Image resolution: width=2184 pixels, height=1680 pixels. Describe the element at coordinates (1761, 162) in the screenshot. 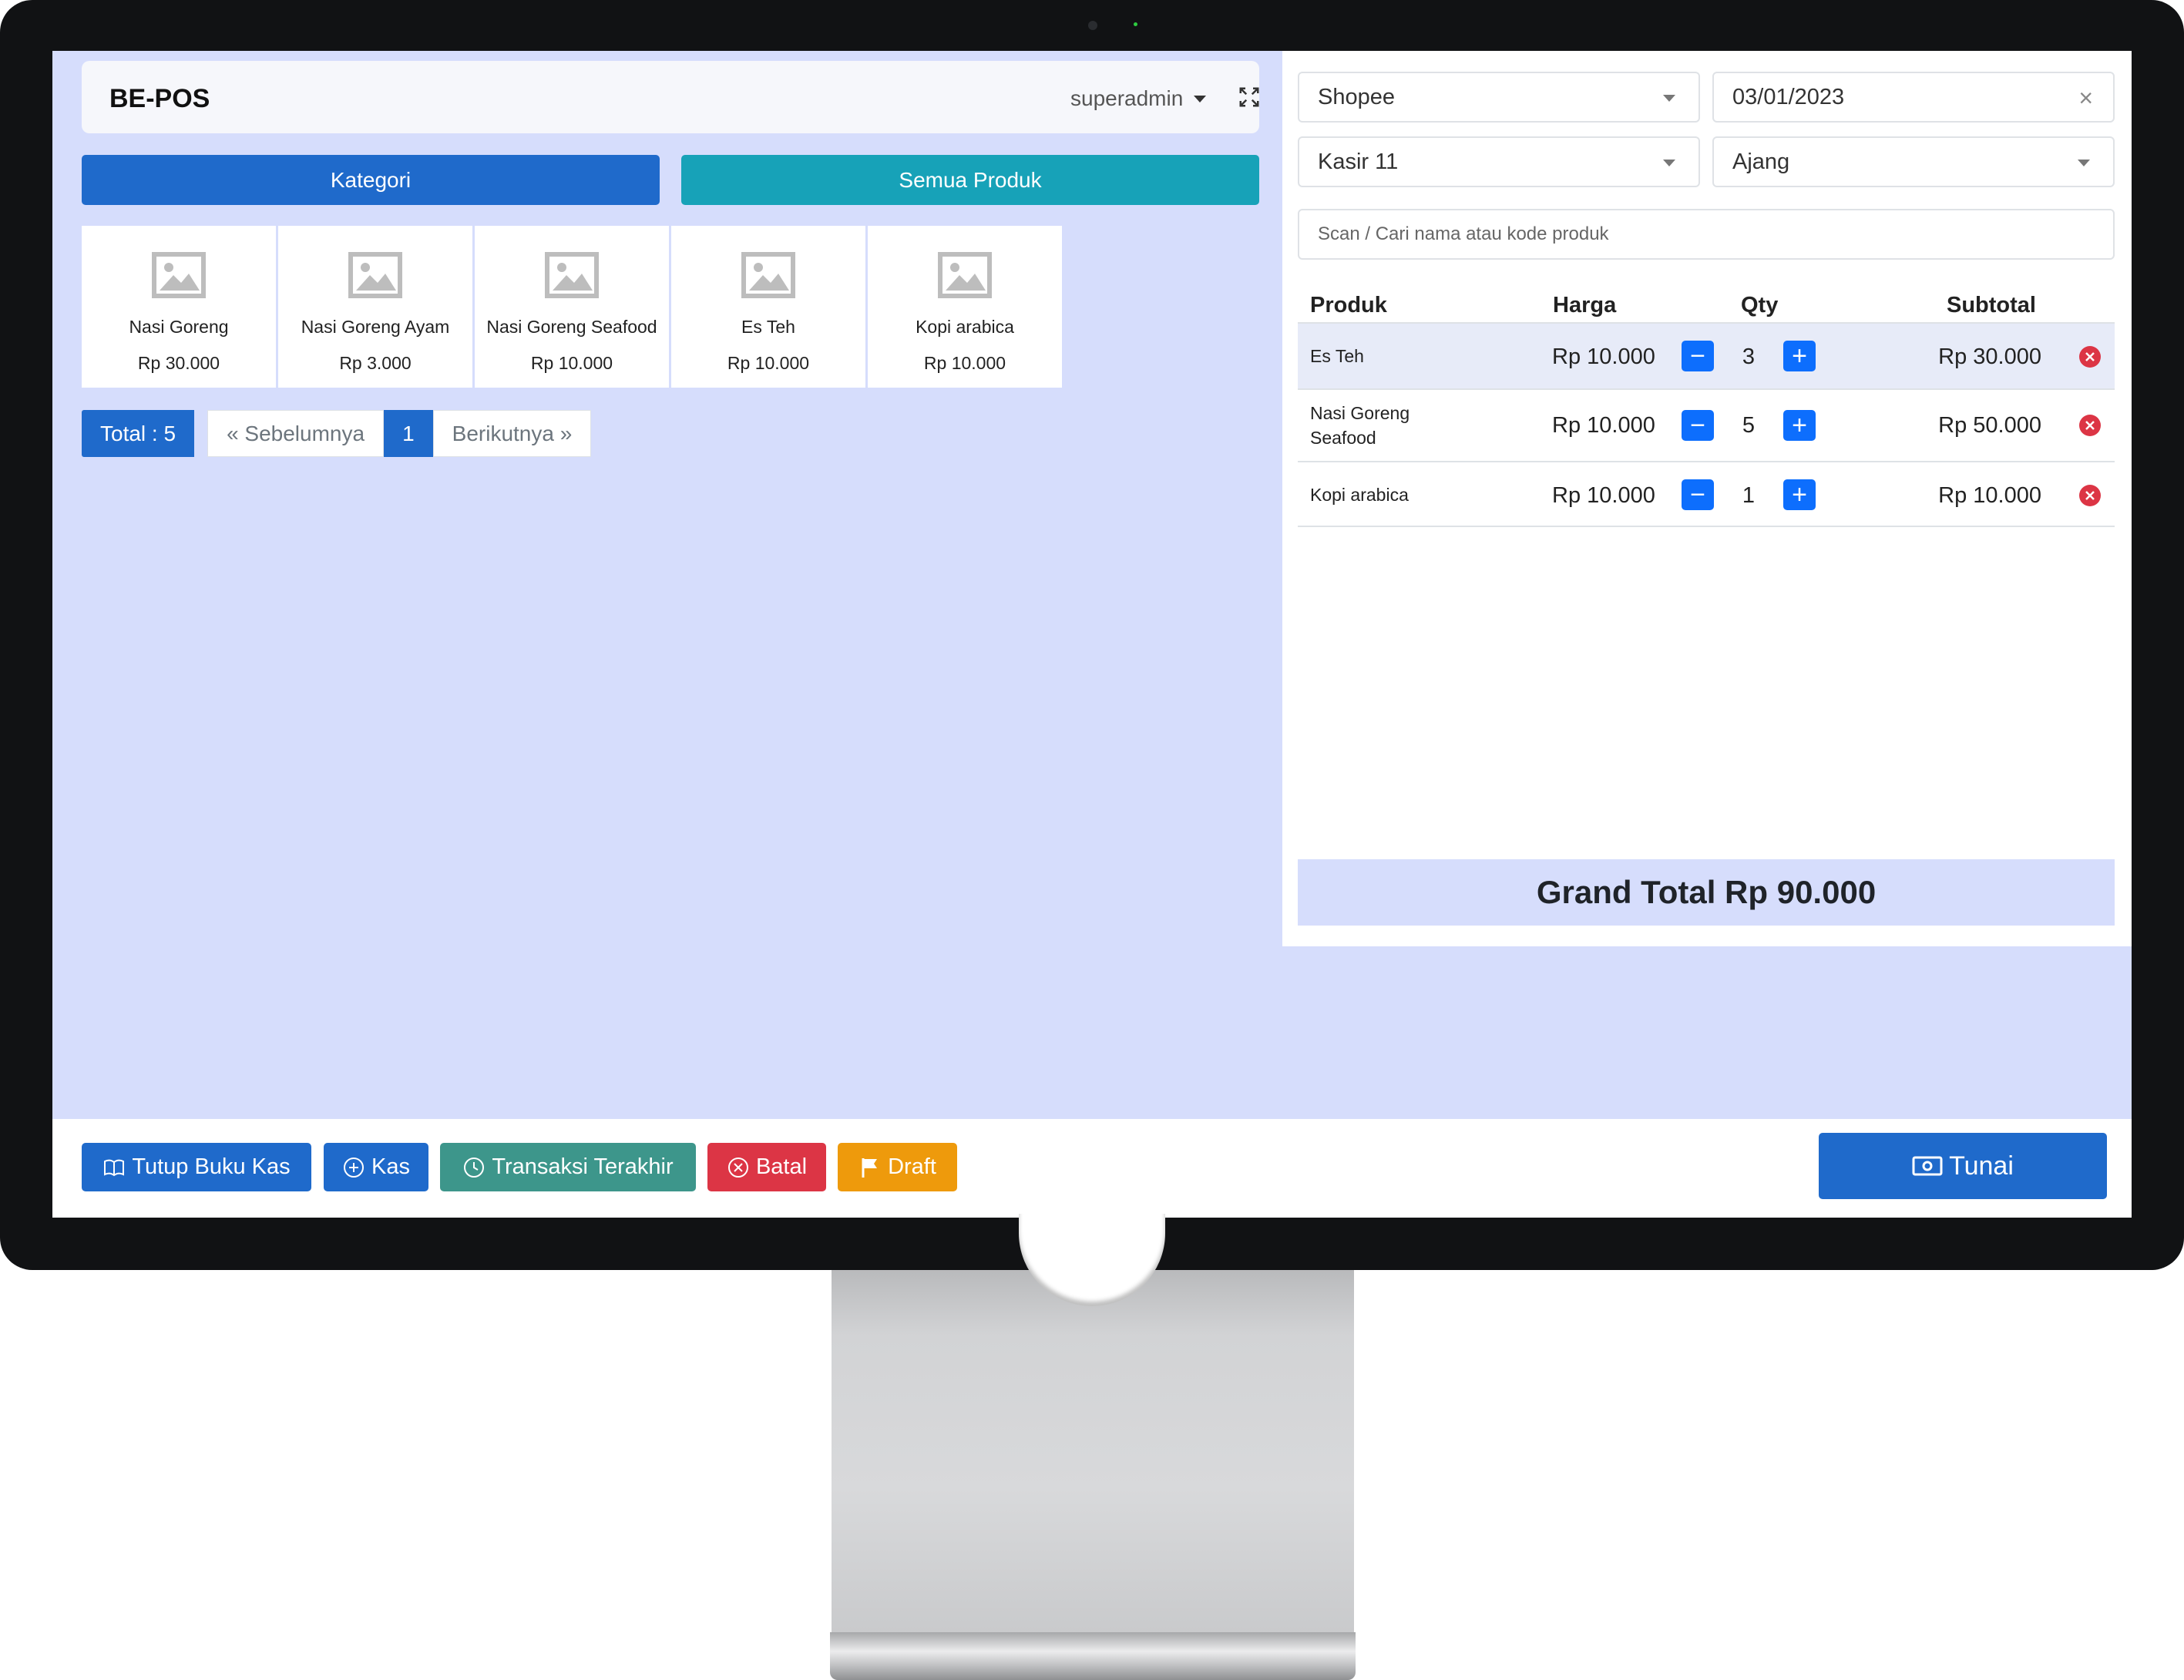

I see `staff-value: Ajang` at that location.